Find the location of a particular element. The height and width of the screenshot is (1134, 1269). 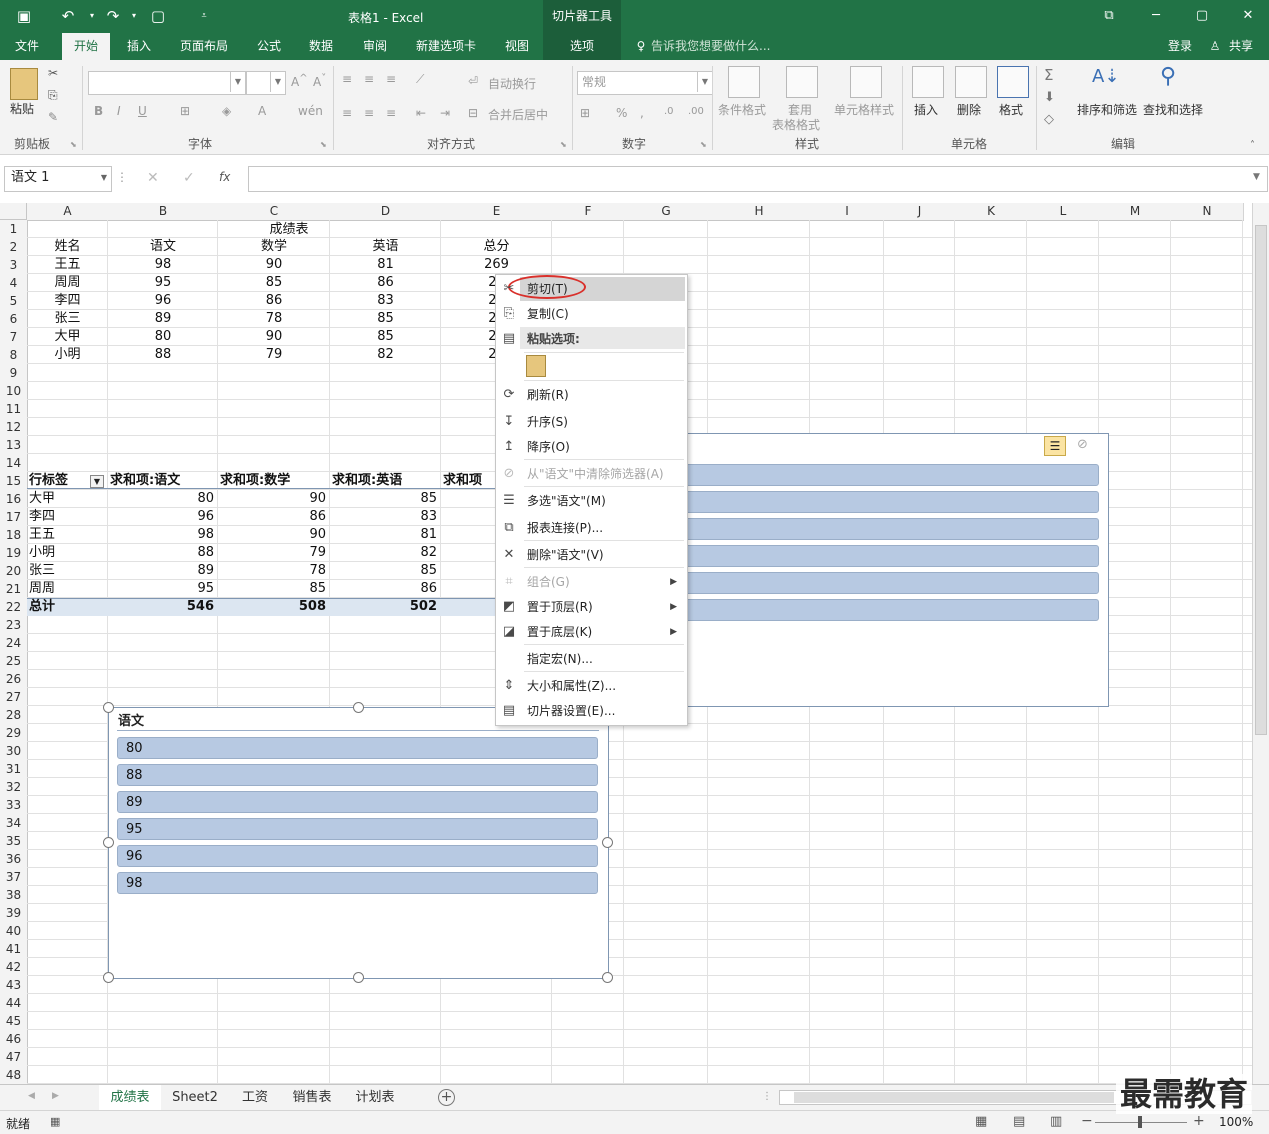

align-center-icon: ≡ is located at coordinates (369, 113).